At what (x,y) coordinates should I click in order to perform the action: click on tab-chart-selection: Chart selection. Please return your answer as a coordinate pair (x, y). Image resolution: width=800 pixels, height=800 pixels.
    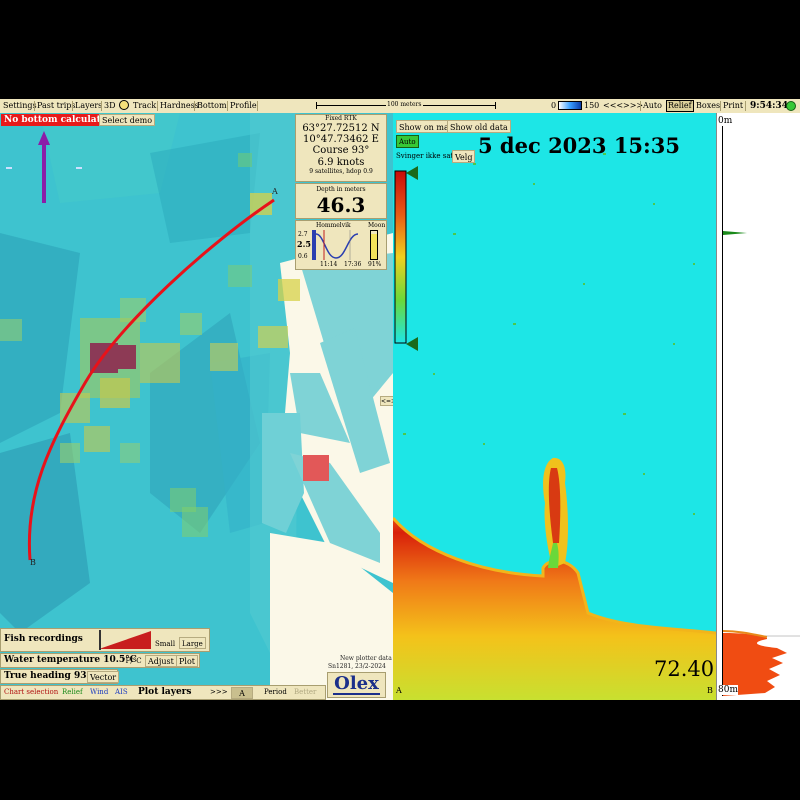
    Looking at the image, I should click on (31, 692).